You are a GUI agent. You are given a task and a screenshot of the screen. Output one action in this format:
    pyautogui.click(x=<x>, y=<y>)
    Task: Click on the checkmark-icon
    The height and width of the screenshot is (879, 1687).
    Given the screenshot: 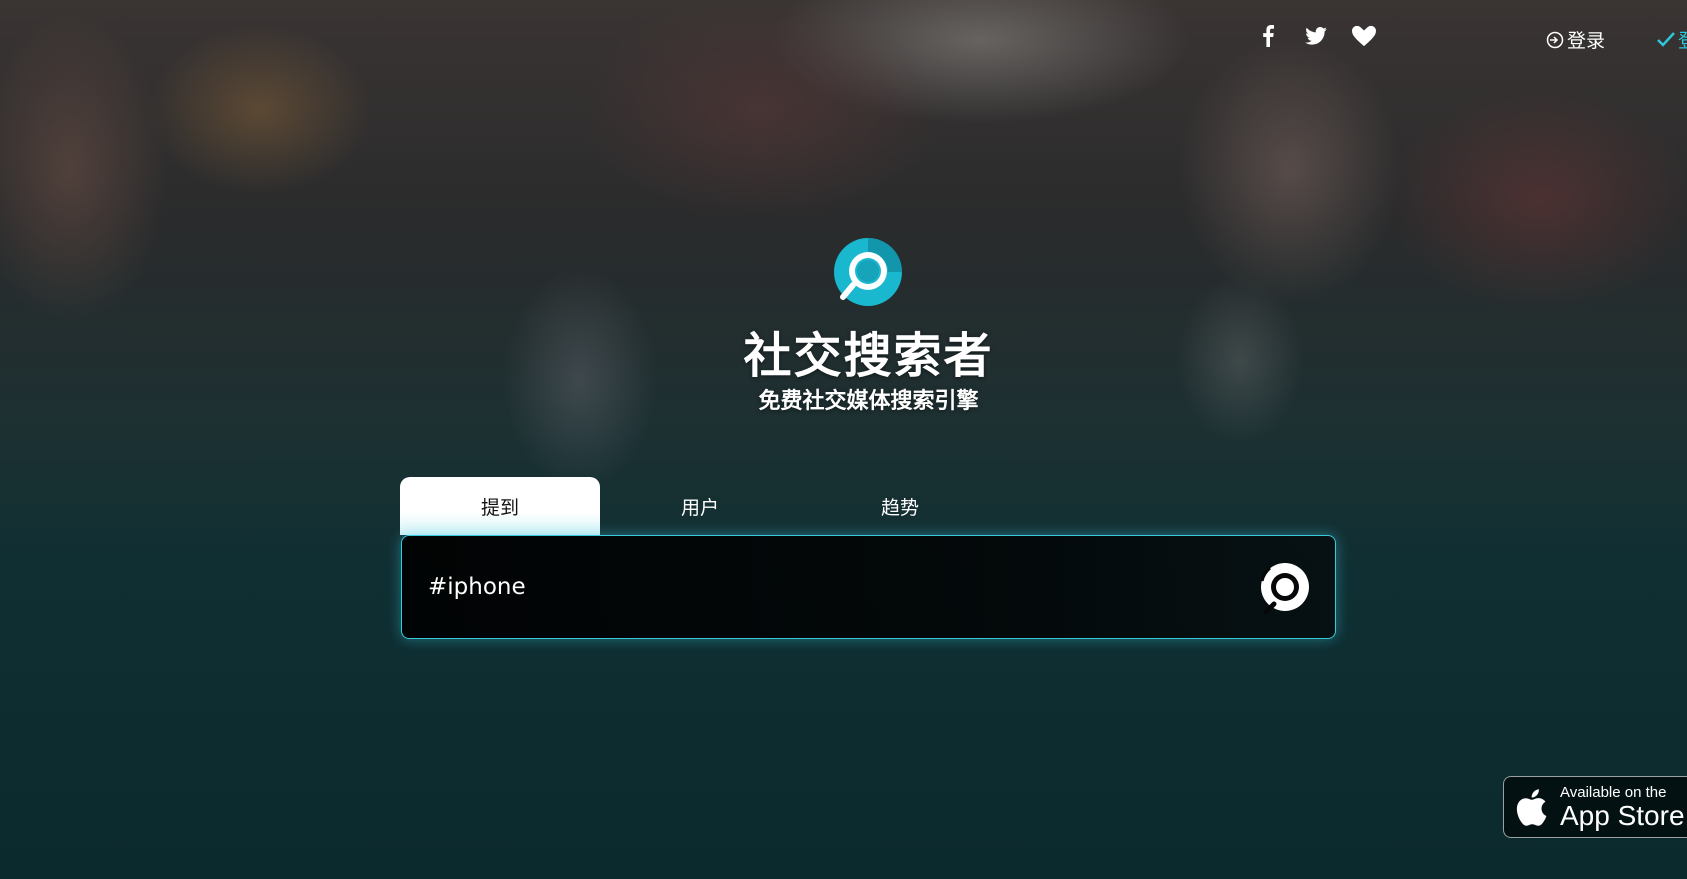 What is the action you would take?
    pyautogui.click(x=1666, y=39)
    